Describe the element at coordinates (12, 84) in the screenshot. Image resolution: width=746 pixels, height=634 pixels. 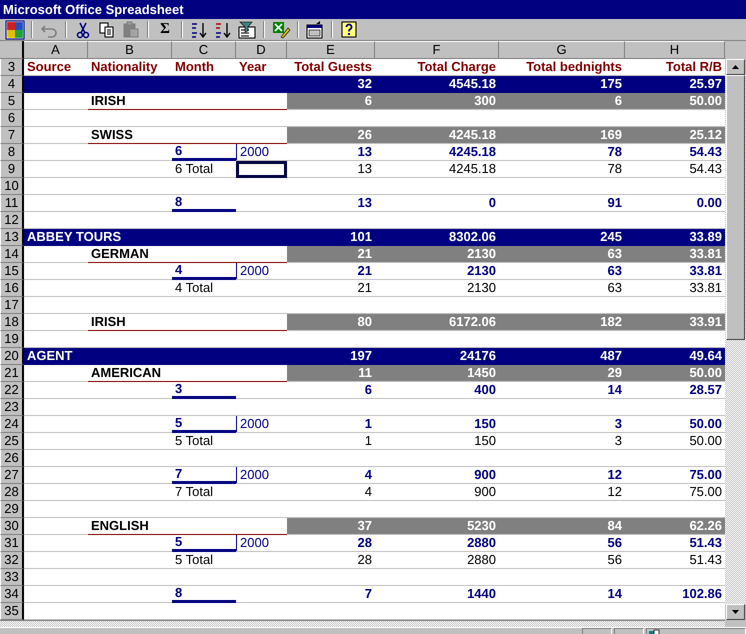
I see `row-header: 4` at that location.